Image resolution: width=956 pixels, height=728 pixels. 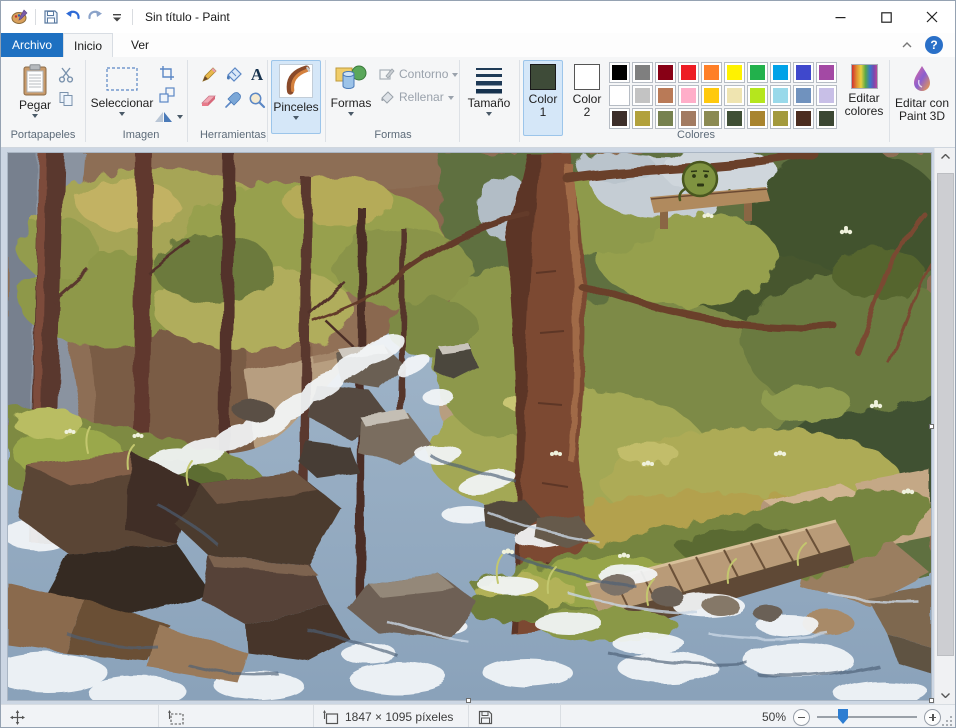 What do you see at coordinates (233, 100) in the screenshot?
I see `color-picker-tool-button` at bounding box center [233, 100].